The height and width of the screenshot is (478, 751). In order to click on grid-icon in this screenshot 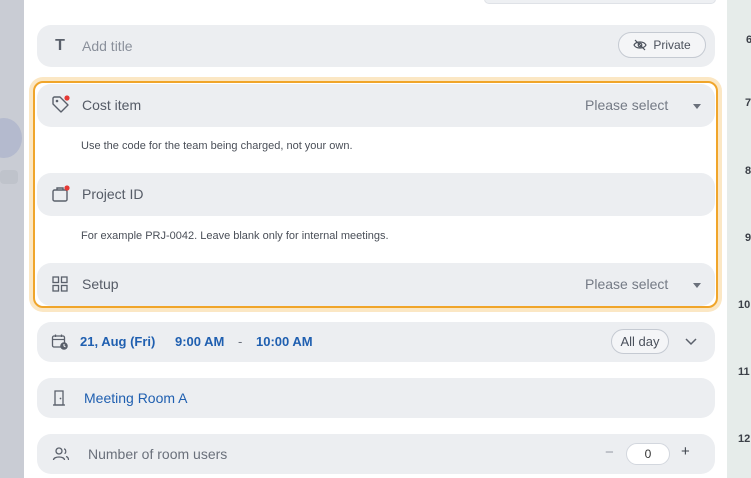, I will do `click(60, 284)`.